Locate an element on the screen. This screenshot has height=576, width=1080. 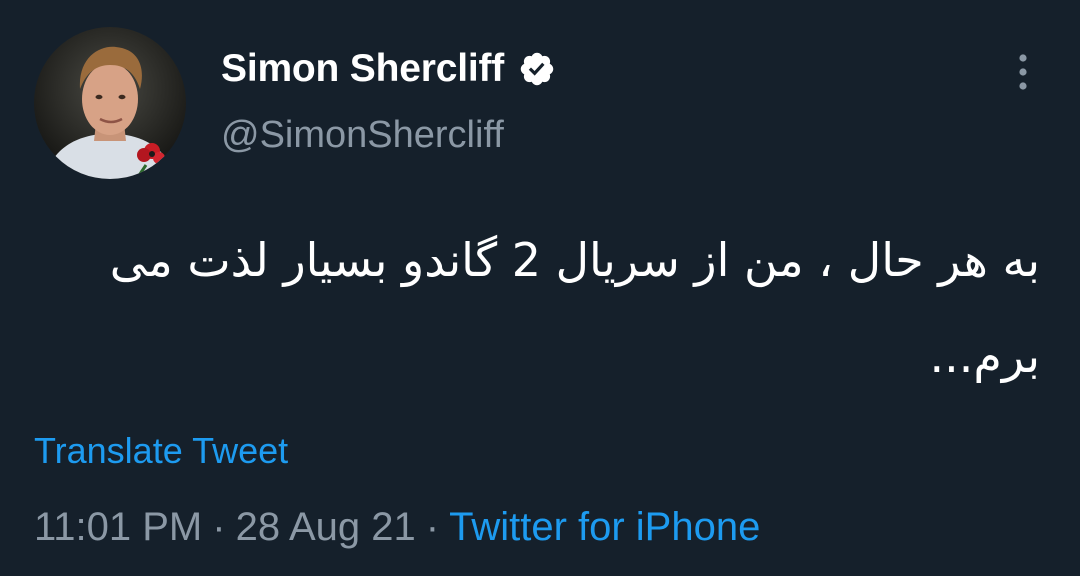
verified-badge-icon is located at coordinates (537, 69).